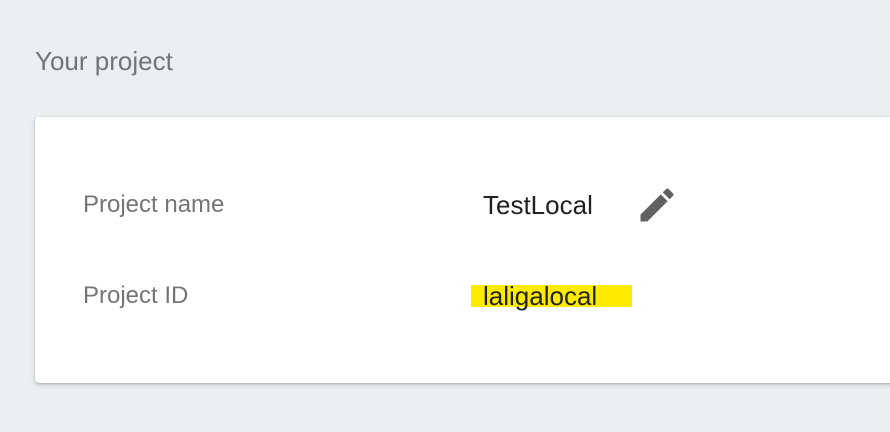  I want to click on edit-icon, so click(657, 205).